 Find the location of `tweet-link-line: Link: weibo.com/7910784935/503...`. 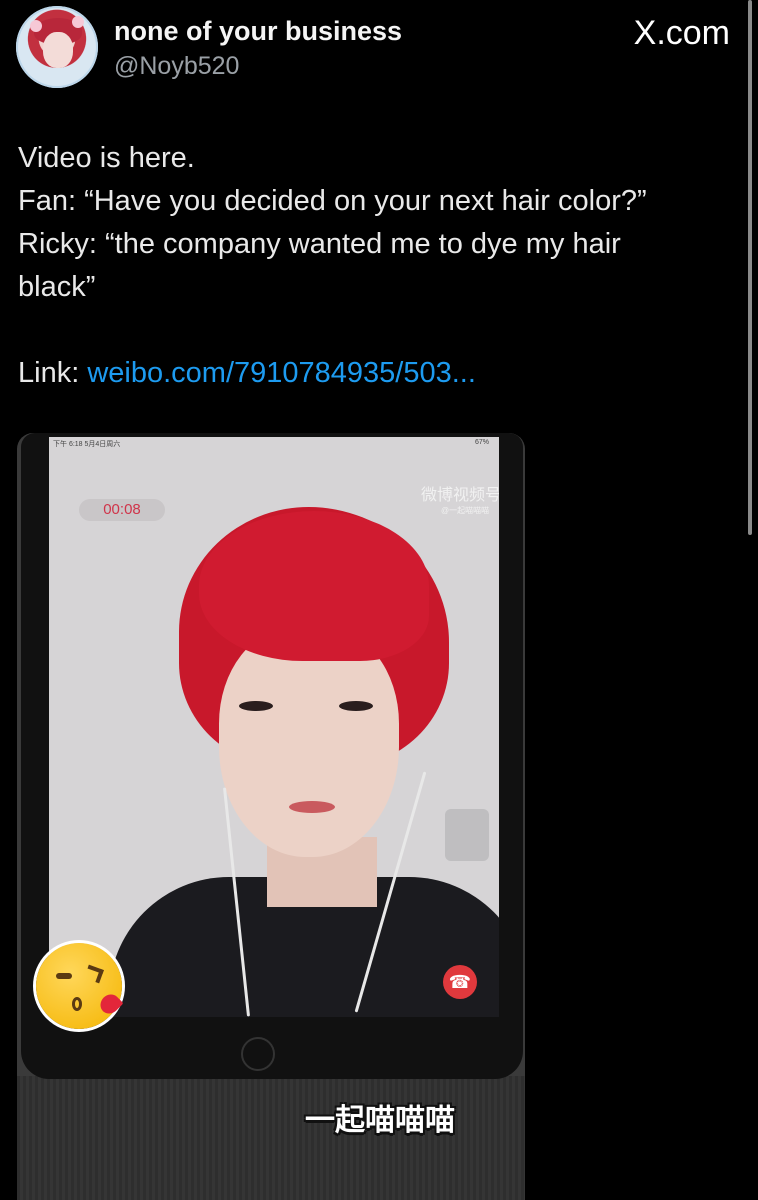

tweet-link-line: Link: weibo.com/7910784935/503... is located at coordinates (378, 373).